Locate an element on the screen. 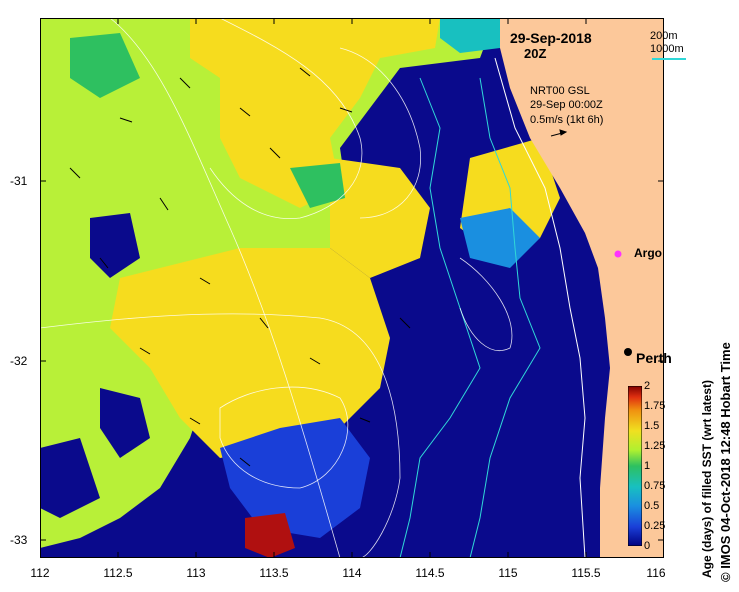 Image resolution: width=739 pixels, height=592 pixels. imos-credit: © IMOS 04-Oct-2018 12:48 Hobart Time is located at coordinates (725, 462).